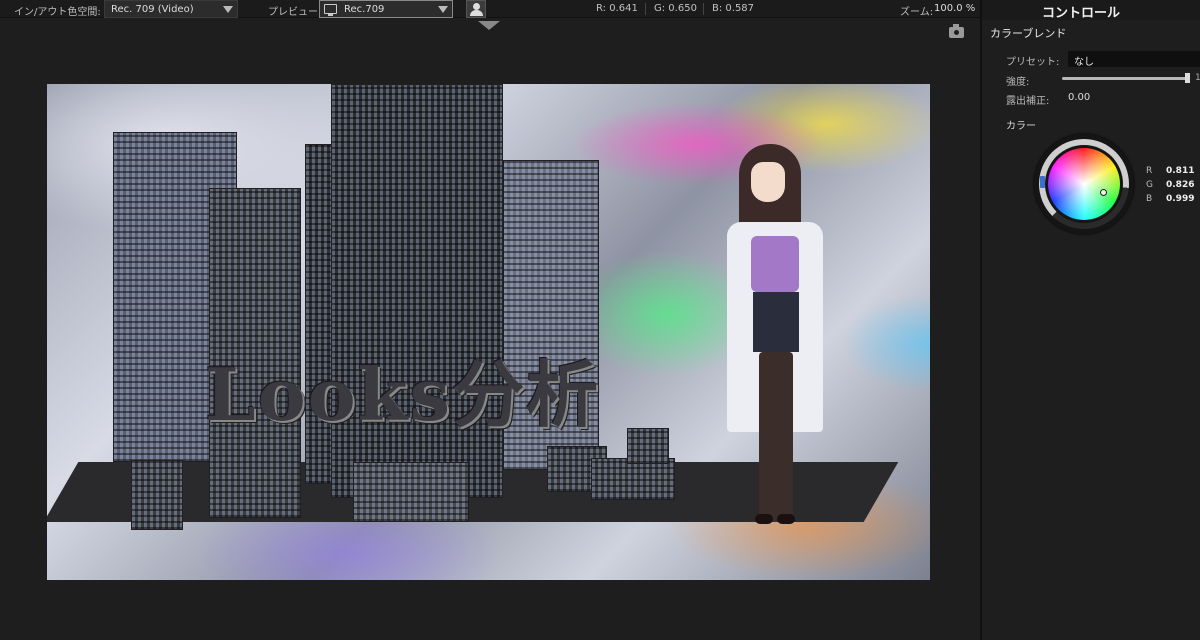  I want to click on color-g-key: G, so click(1149, 185).